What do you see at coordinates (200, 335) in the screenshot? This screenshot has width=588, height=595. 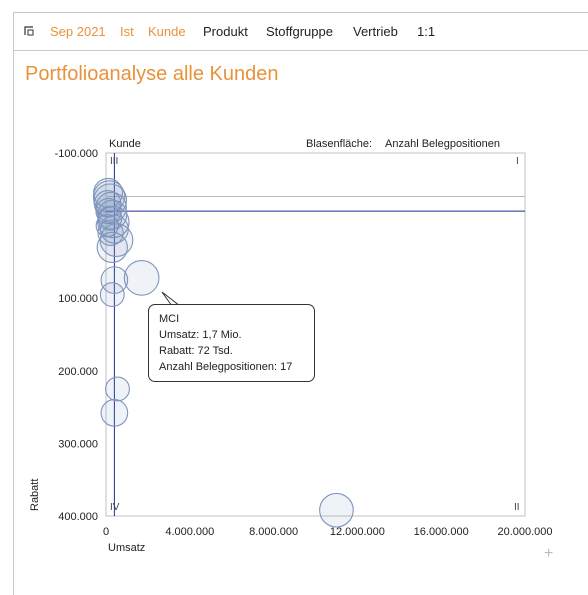 I see `tooltip-revenue: Umsatz: 1,7 Mio.` at bounding box center [200, 335].